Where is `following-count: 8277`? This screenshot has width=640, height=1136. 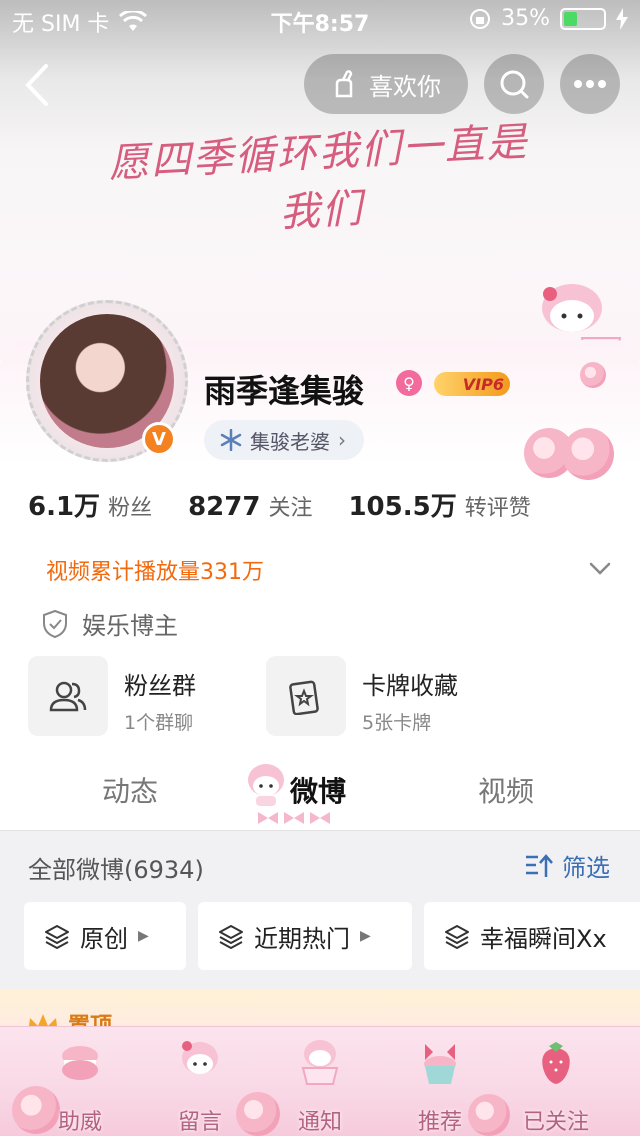
following-count: 8277 is located at coordinates (224, 507).